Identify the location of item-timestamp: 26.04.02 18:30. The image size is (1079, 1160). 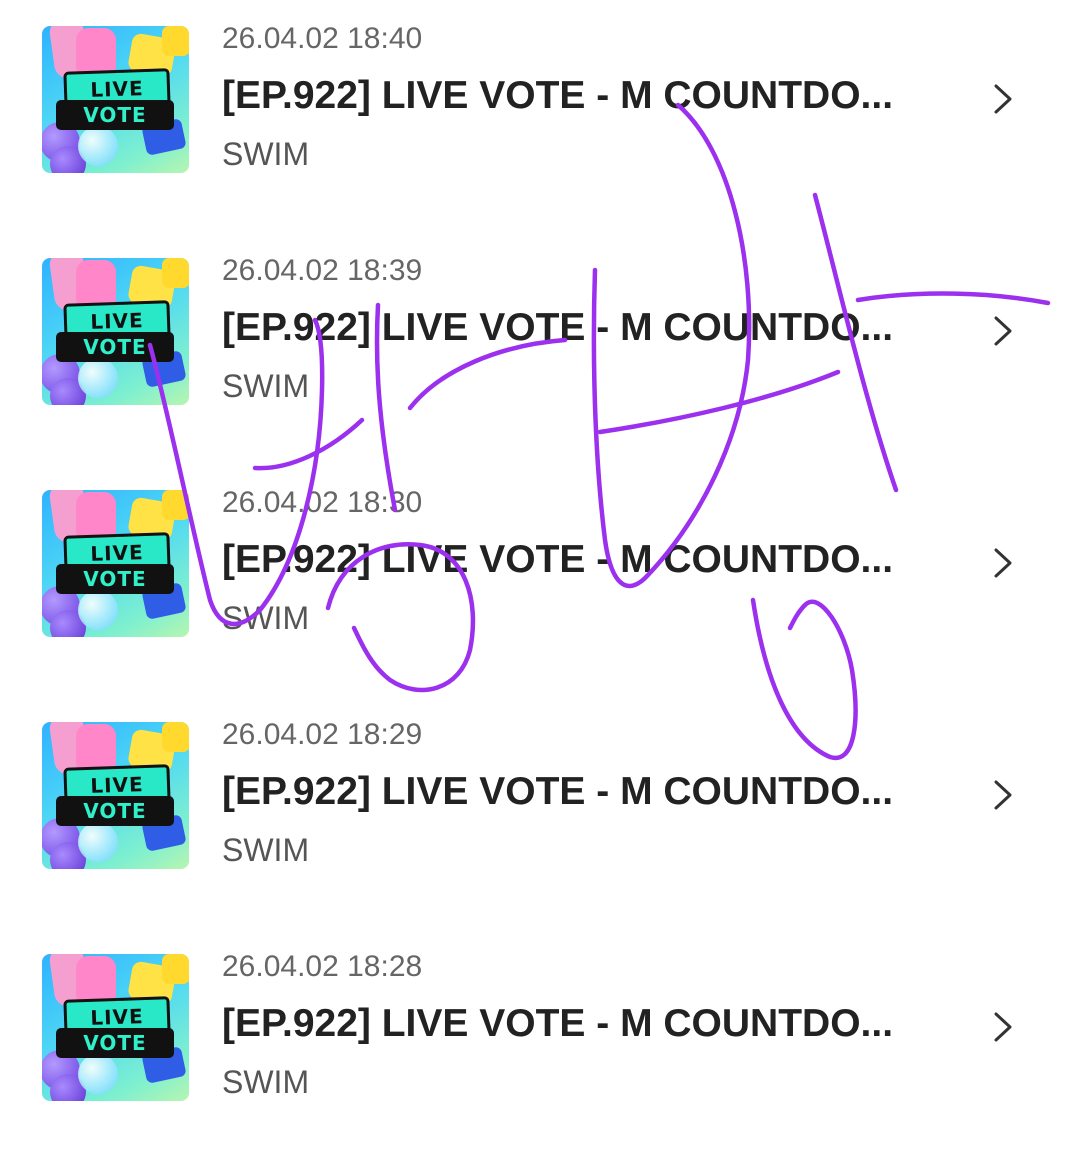
(322, 502).